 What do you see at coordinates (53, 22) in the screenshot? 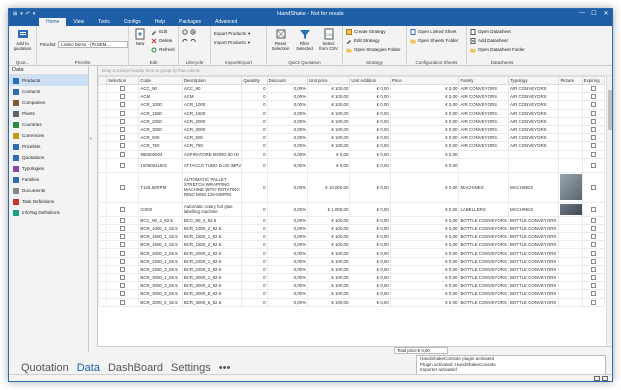
I see `tab-home: Home` at bounding box center [53, 22].